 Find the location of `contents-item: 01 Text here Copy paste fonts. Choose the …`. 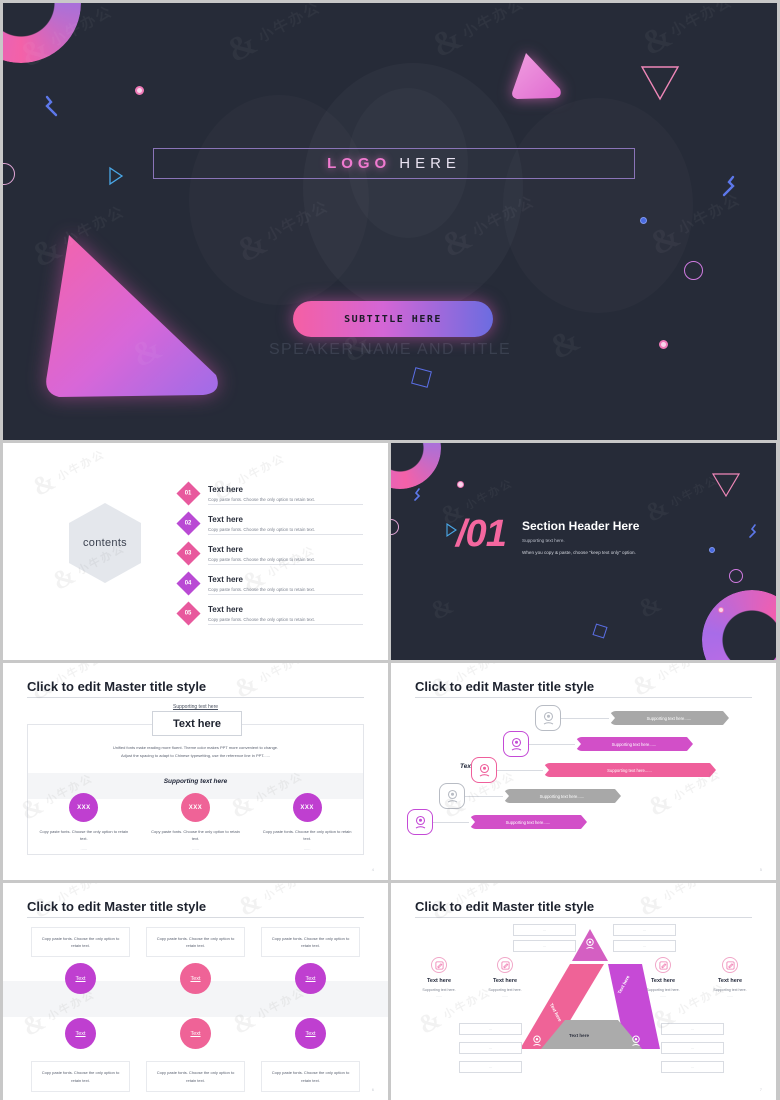

contents-item: 01 Text here Copy paste fonts. Choose the … is located at coordinates (269, 493).